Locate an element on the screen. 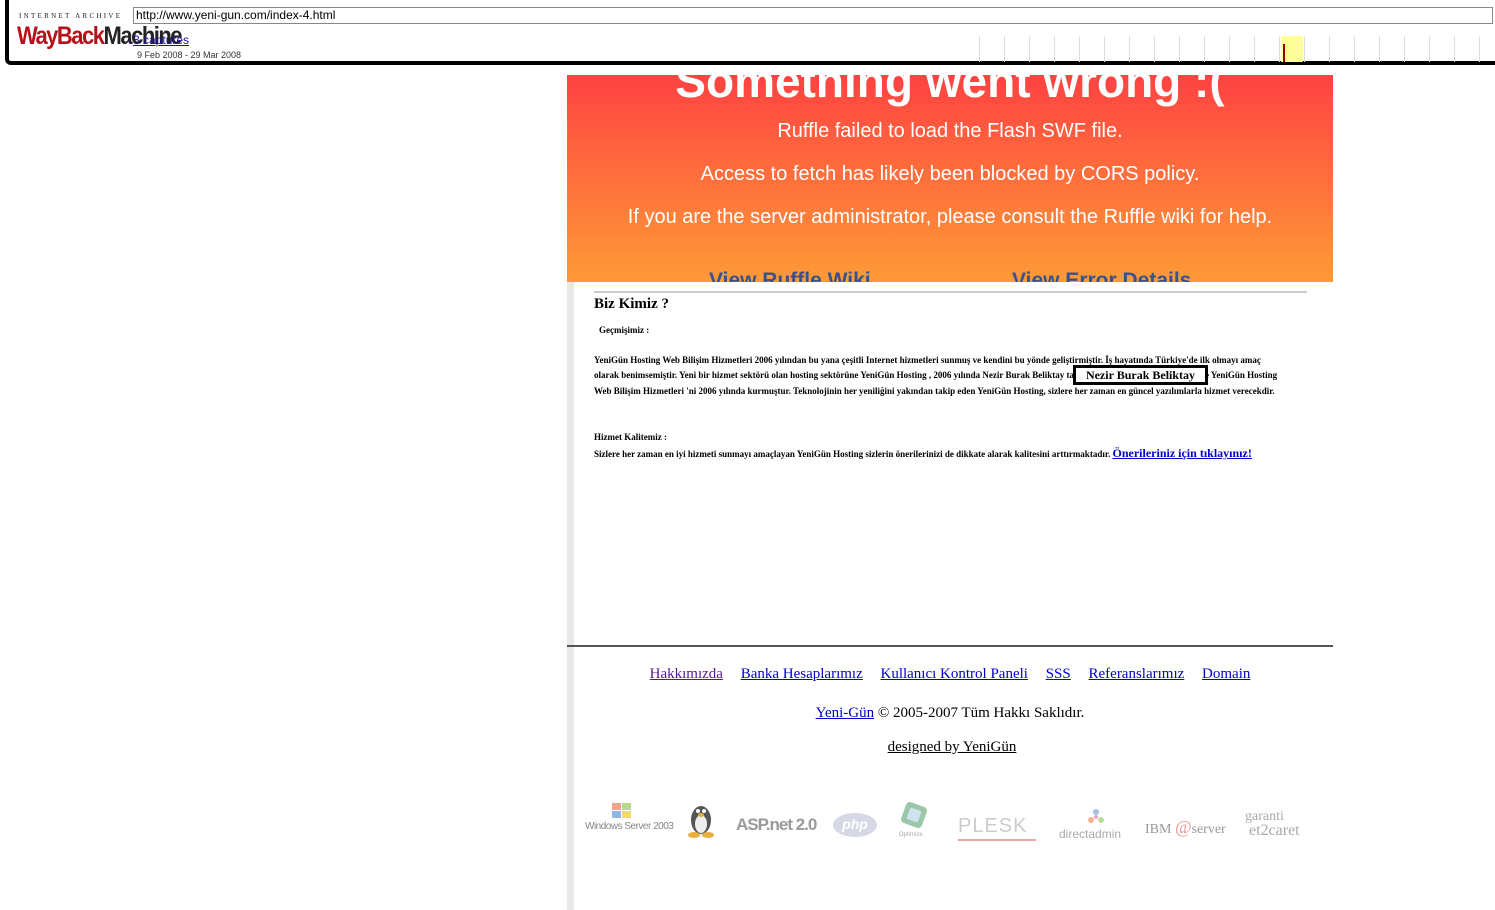 The image size is (1495, 910). quality-heading: Hizmet Kalitemiz : is located at coordinates (630, 437).